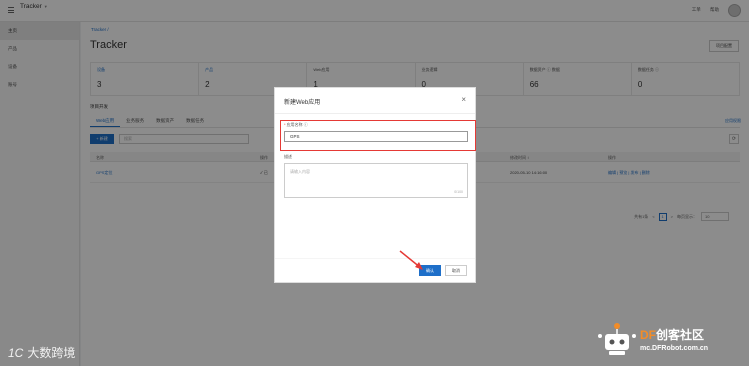 This screenshot has height=366, width=749. What do you see at coordinates (51, 353) in the screenshot?
I see `watermark-left-text: 大数跨境` at bounding box center [51, 353].